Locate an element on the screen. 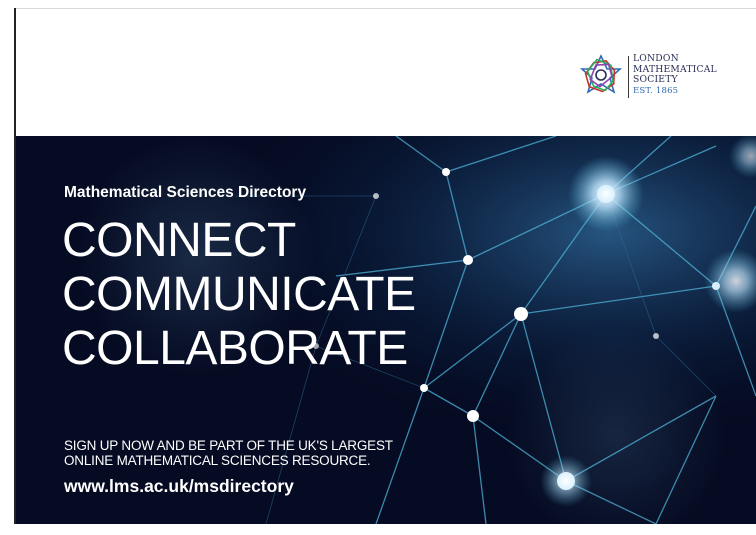  top-border is located at coordinates (385, 8).